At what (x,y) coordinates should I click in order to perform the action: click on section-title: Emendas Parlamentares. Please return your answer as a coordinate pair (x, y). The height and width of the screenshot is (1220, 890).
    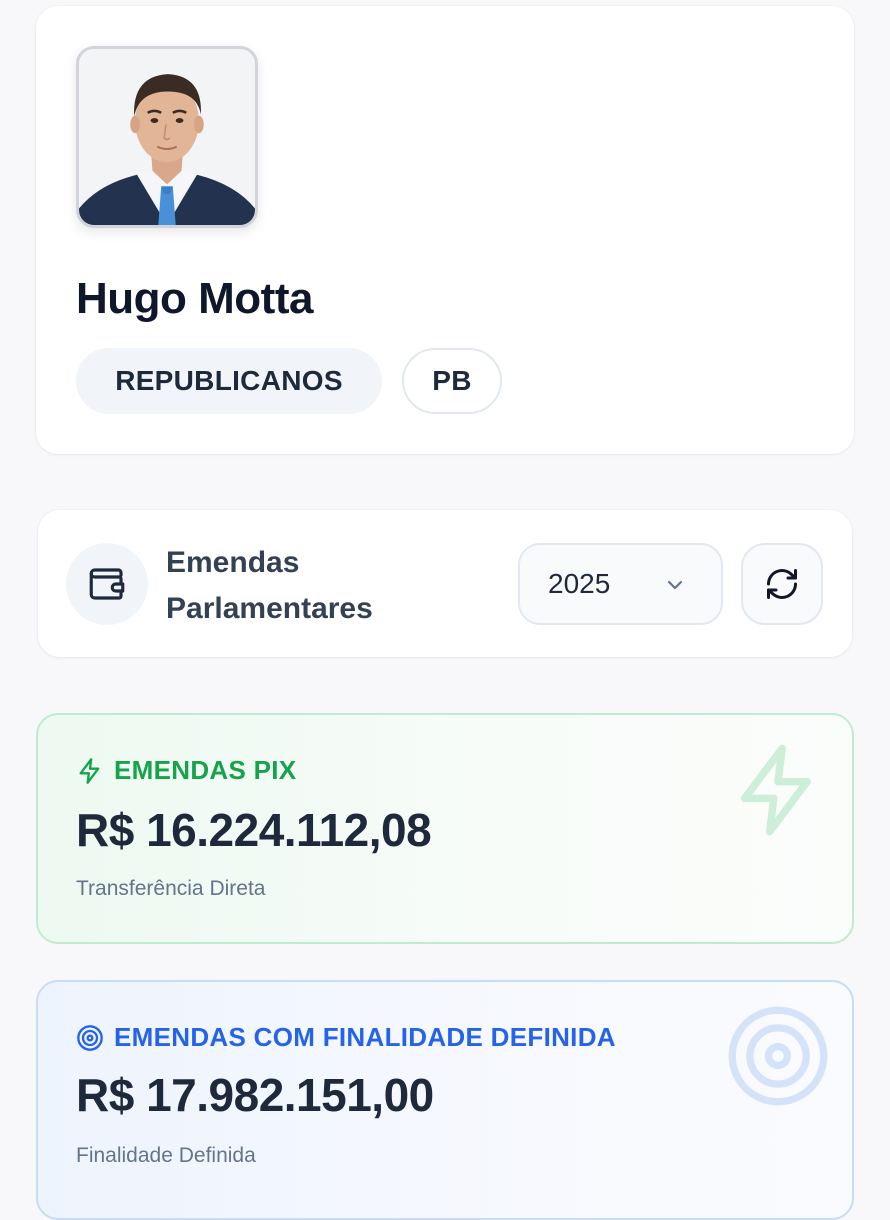
    Looking at the image, I should click on (269, 585).